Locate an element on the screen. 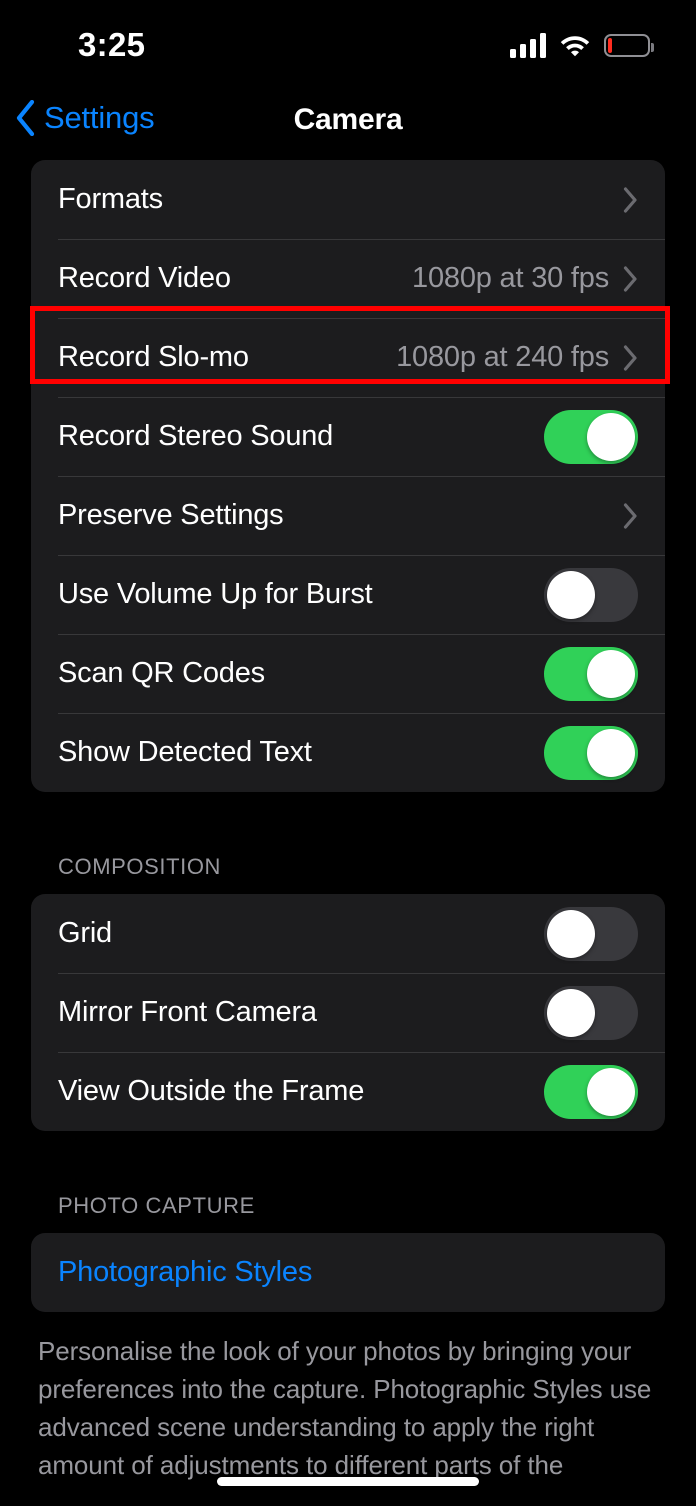  row-label: Show Detected Text is located at coordinates (185, 752).